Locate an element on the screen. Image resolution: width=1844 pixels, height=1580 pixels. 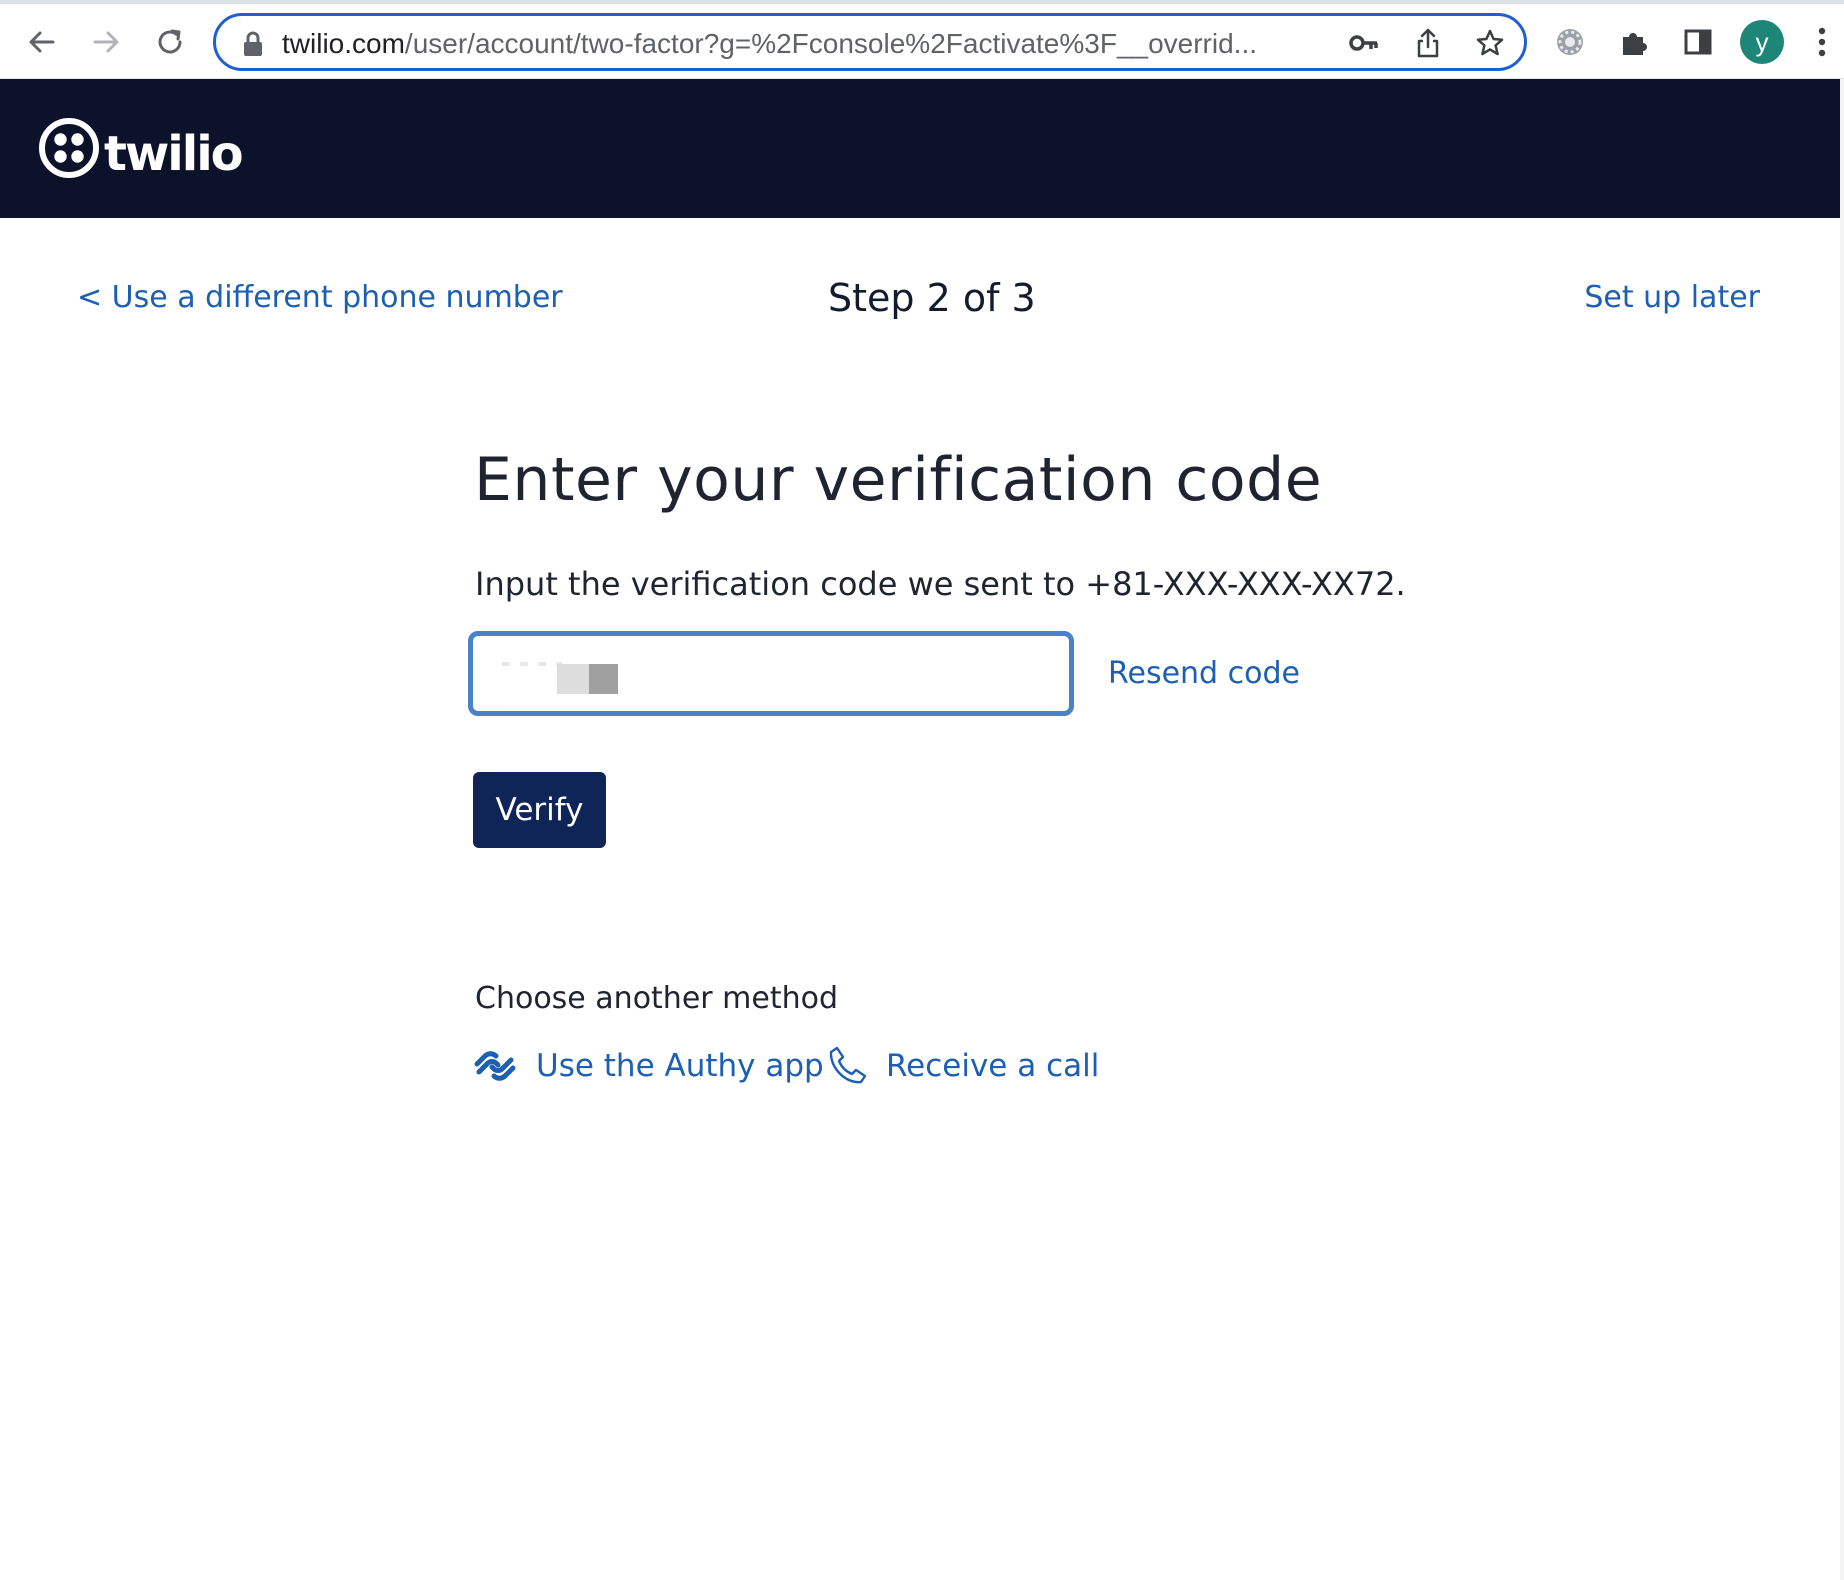
side-panel-icon is located at coordinates (1698, 42).